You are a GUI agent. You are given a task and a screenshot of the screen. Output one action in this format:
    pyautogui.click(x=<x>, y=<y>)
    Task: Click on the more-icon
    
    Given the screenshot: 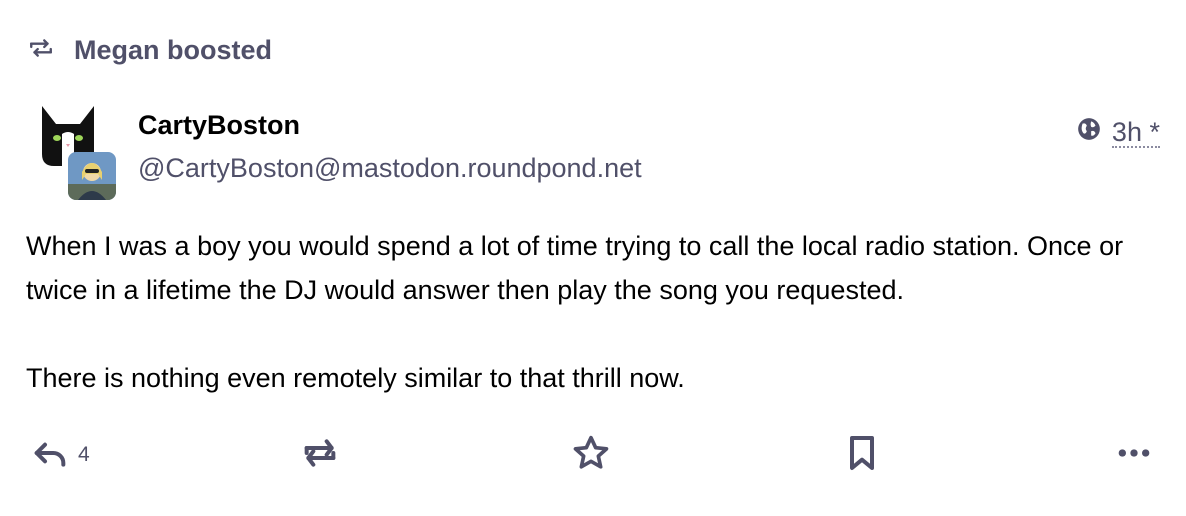 What is the action you would take?
    pyautogui.click(x=1134, y=455)
    